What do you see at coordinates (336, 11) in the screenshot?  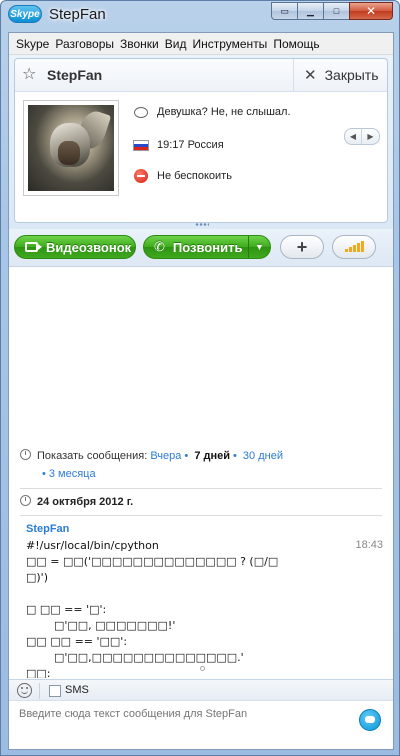 I see `maximize-button: □` at bounding box center [336, 11].